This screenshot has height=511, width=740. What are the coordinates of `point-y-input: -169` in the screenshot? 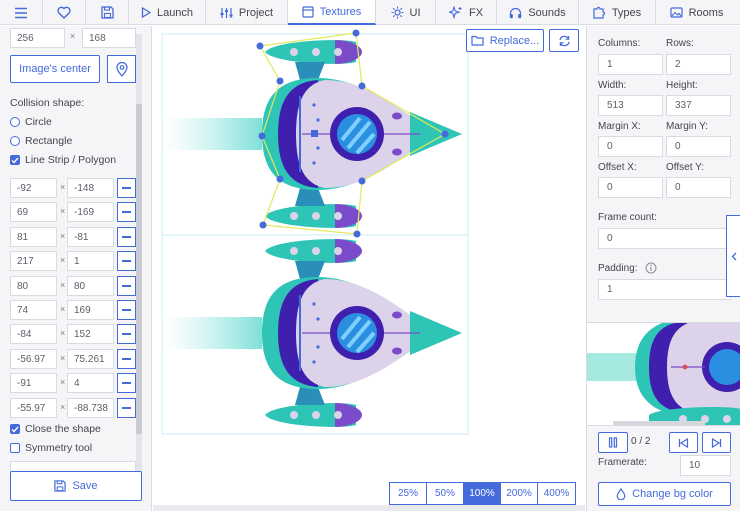 It's located at (90, 212).